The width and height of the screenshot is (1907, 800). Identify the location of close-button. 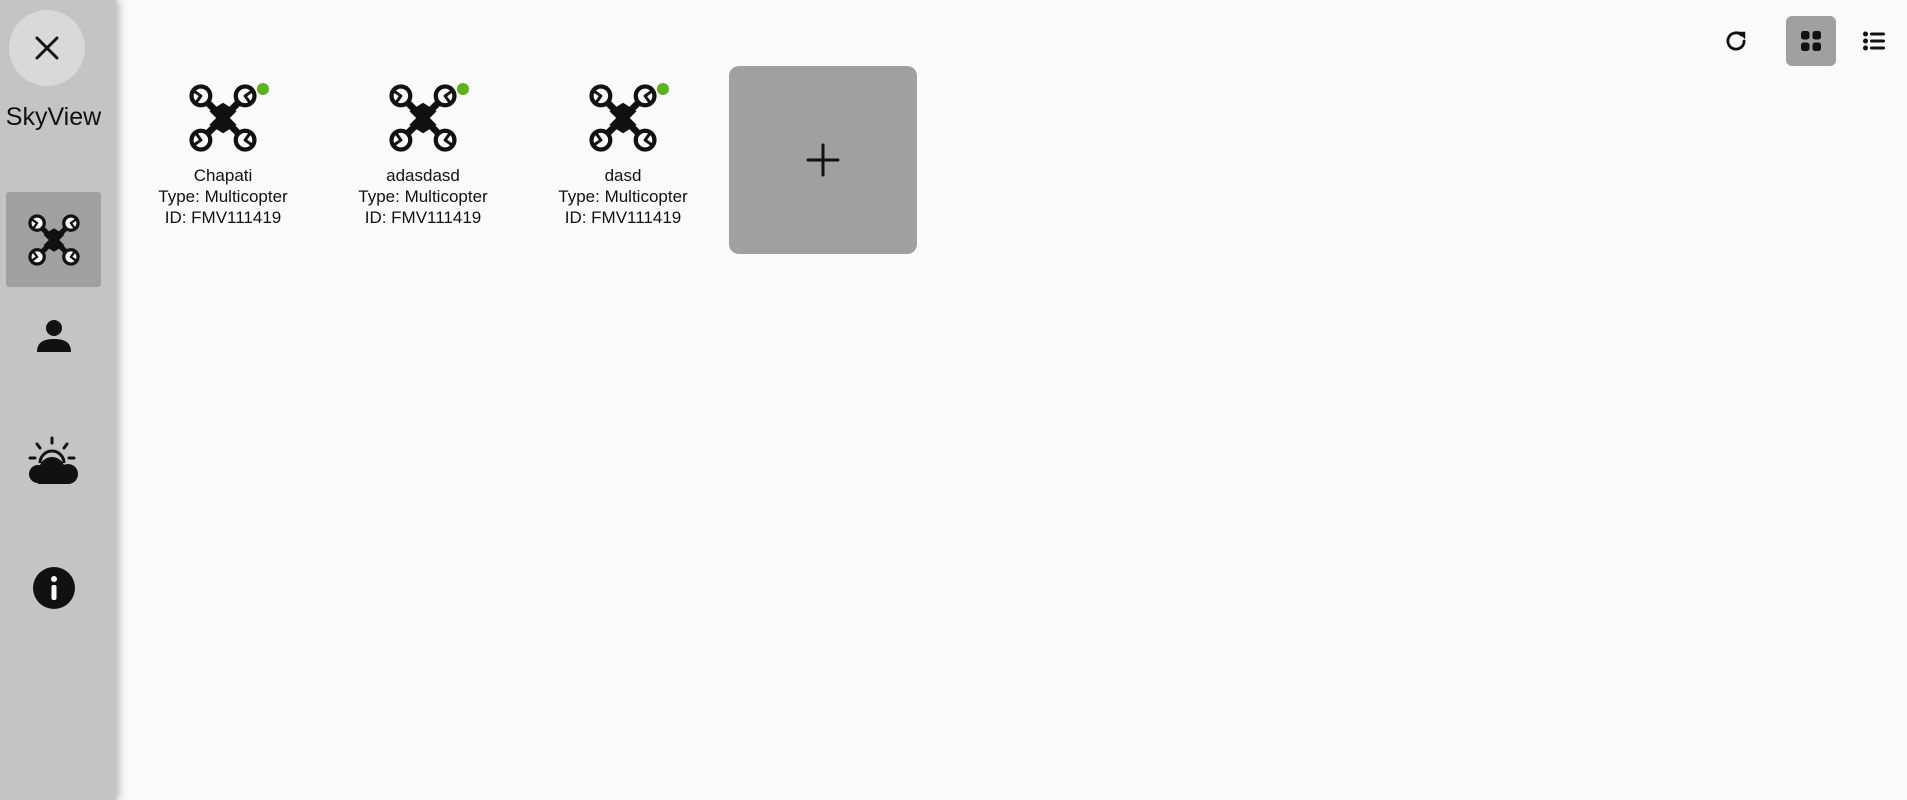
(47, 48).